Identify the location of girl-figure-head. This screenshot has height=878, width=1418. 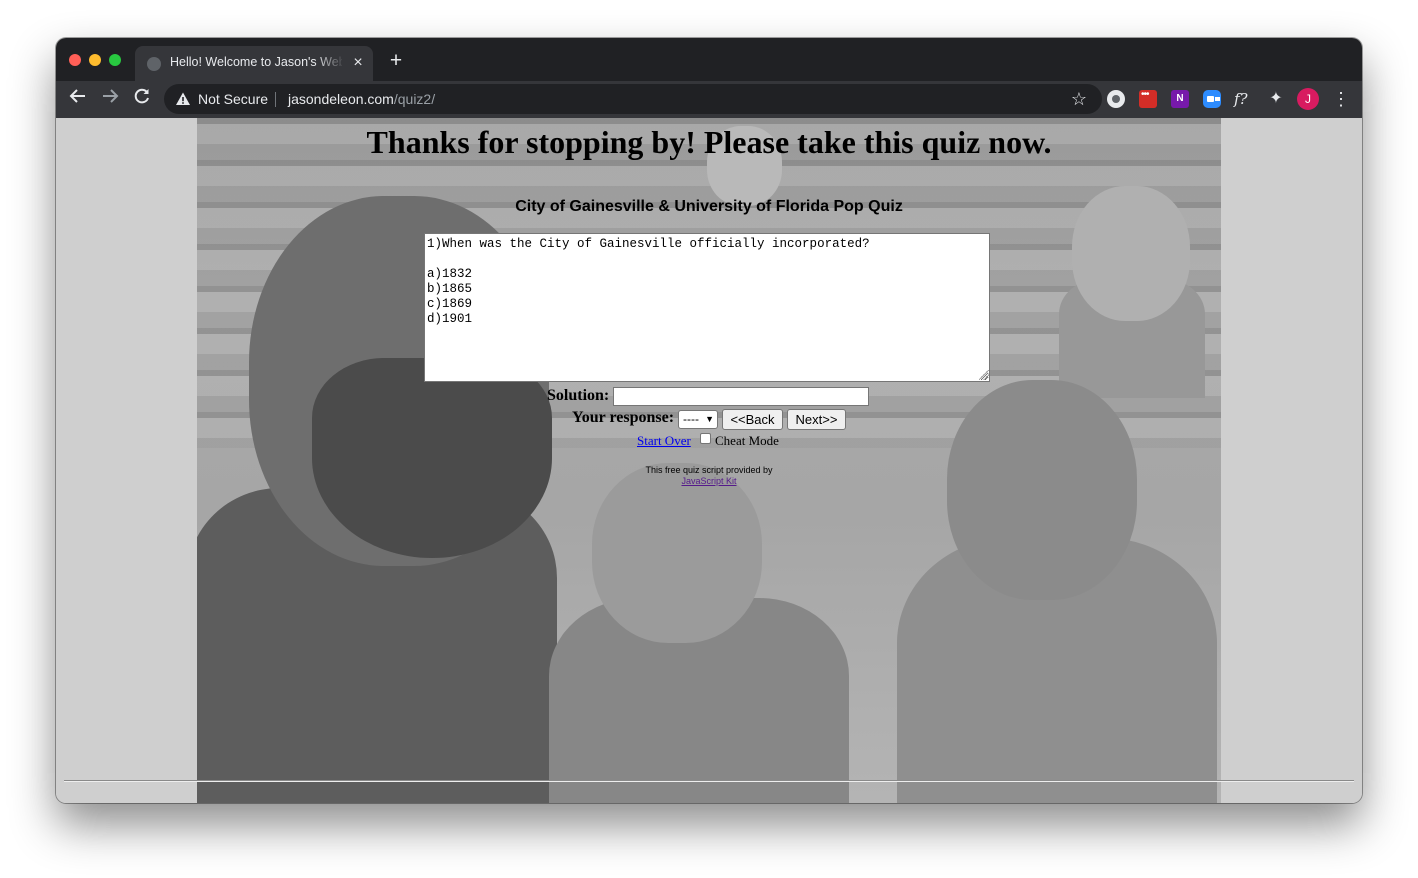
(1042, 490).